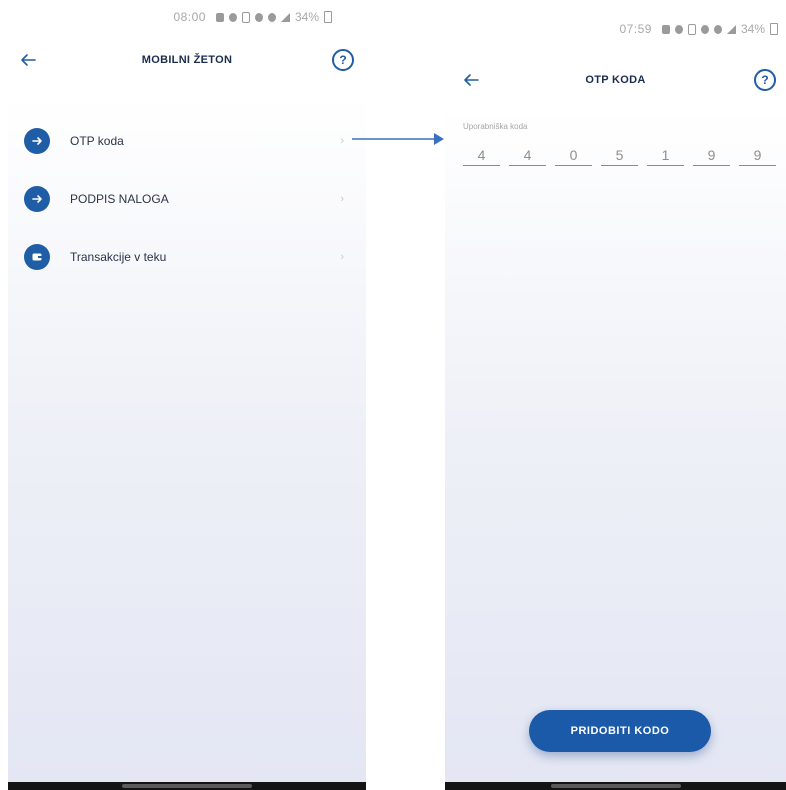  I want to click on status-bar: 07:59 34%, so click(615, 29).